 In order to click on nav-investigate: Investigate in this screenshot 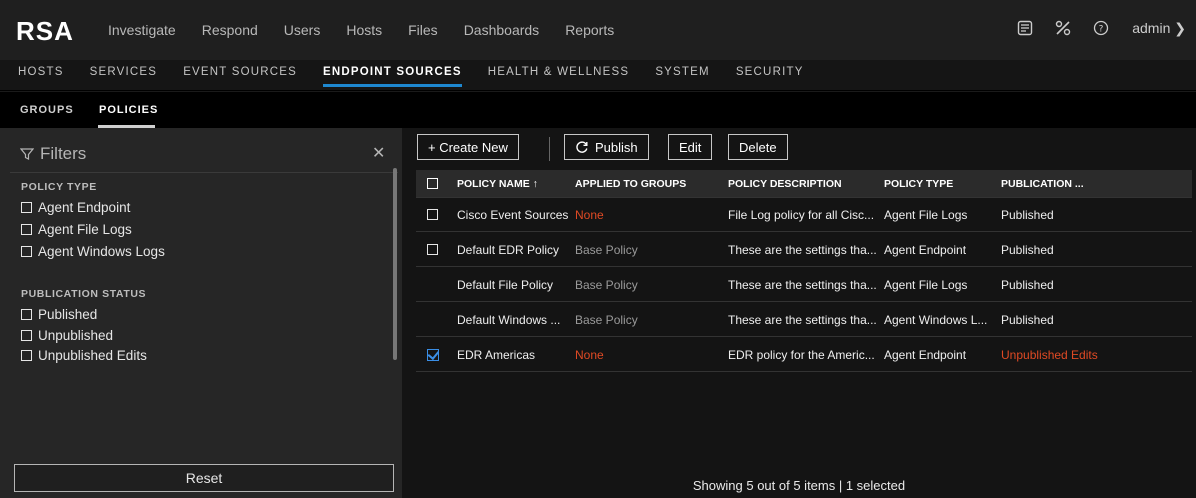, I will do `click(142, 30)`.